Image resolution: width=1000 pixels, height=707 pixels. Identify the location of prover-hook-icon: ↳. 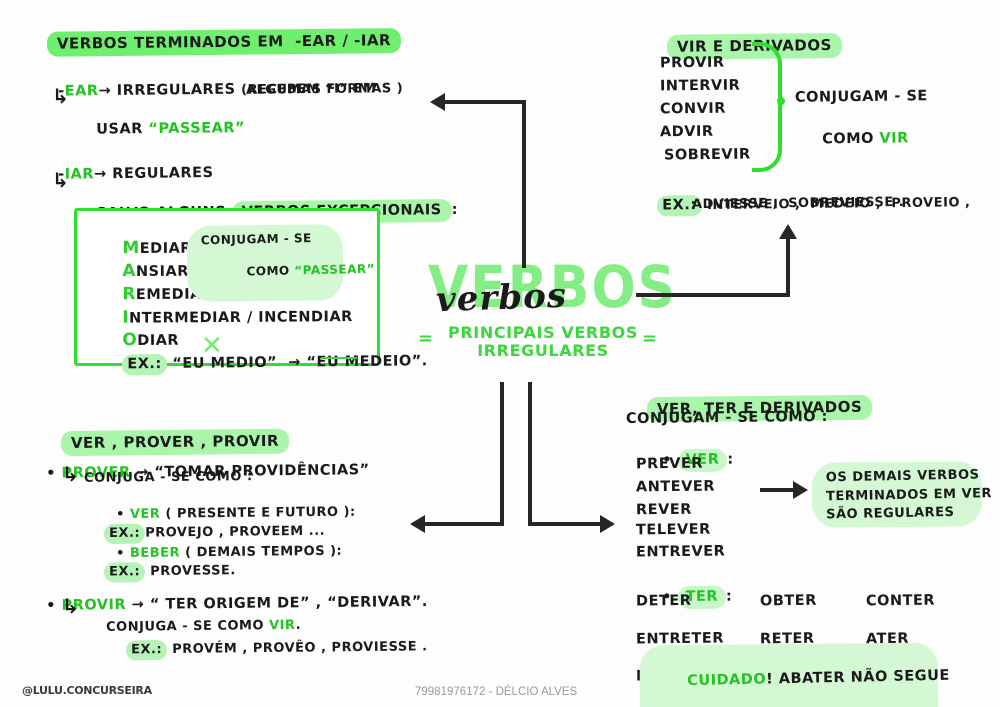
(70, 474).